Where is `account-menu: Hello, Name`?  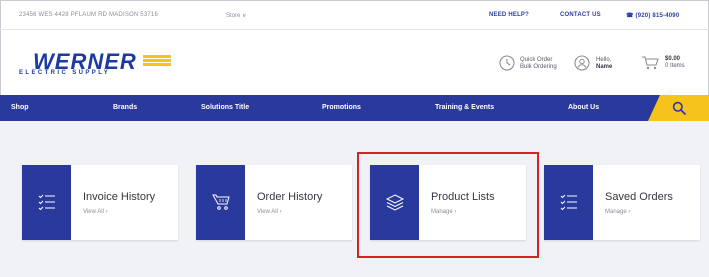
account-menu: Hello, Name is located at coordinates (604, 64).